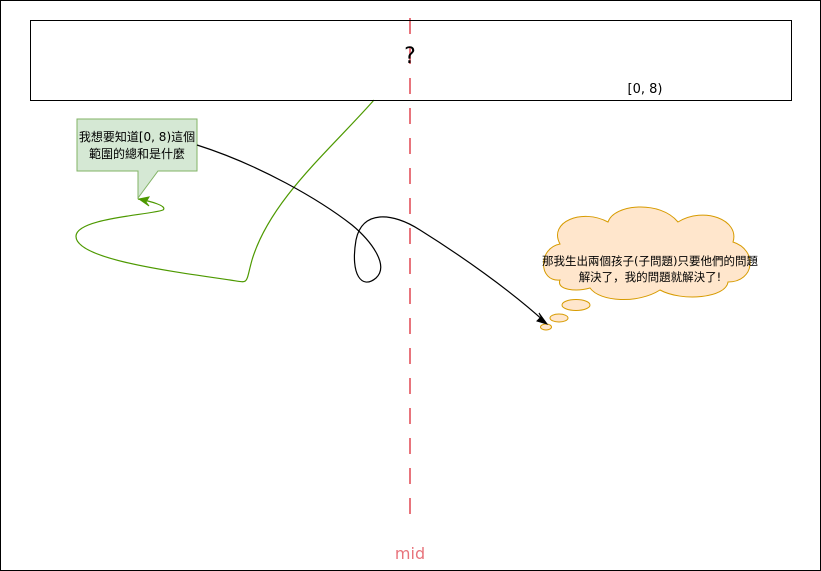  What do you see at coordinates (542, 318) in the screenshot?
I see `black-arrowhead` at bounding box center [542, 318].